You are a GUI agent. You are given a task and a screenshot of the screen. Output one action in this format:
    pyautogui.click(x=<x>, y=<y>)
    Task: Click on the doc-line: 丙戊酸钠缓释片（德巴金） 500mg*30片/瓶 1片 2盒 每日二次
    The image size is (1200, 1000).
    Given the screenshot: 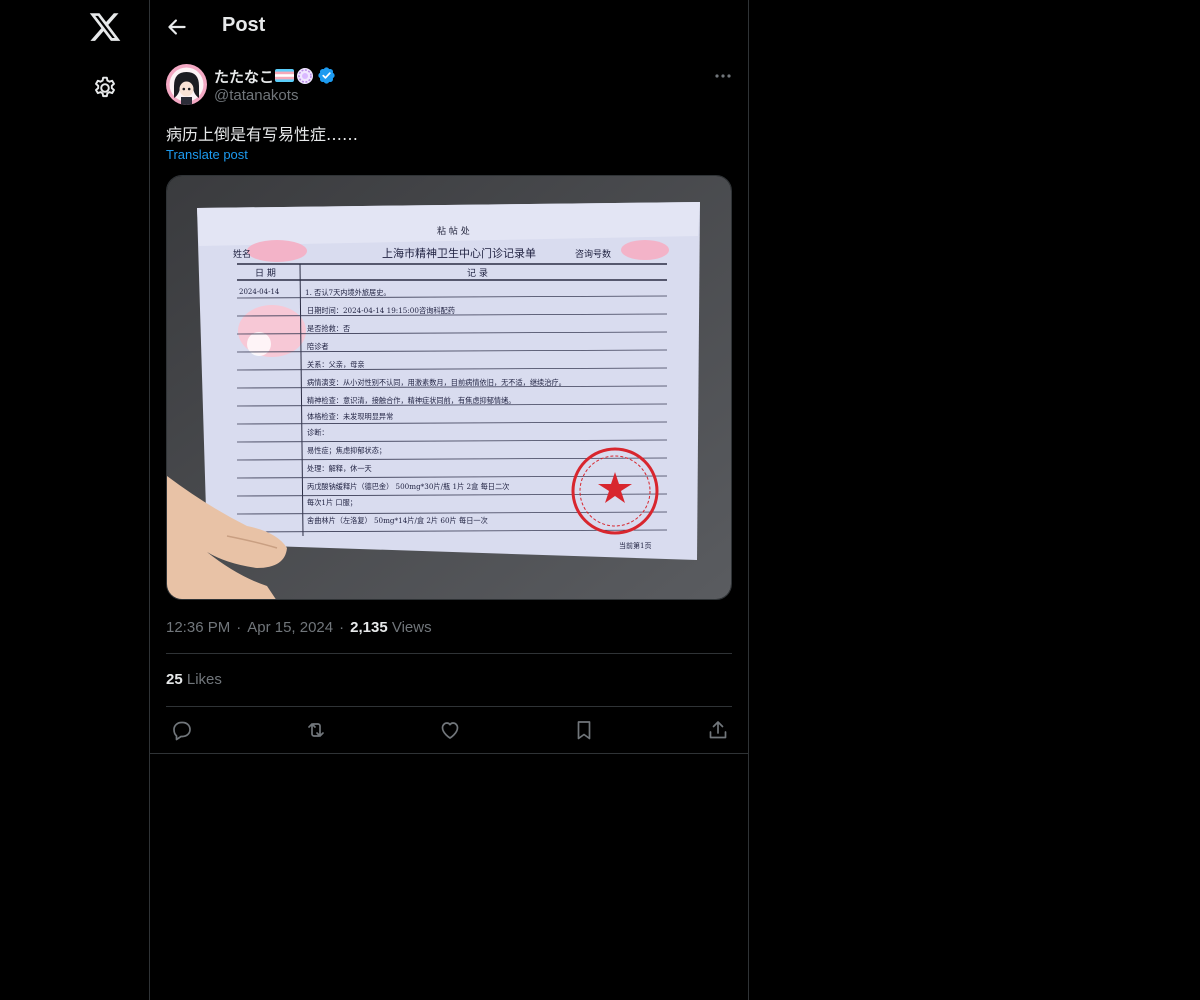 What is the action you would take?
    pyautogui.click(x=408, y=486)
    